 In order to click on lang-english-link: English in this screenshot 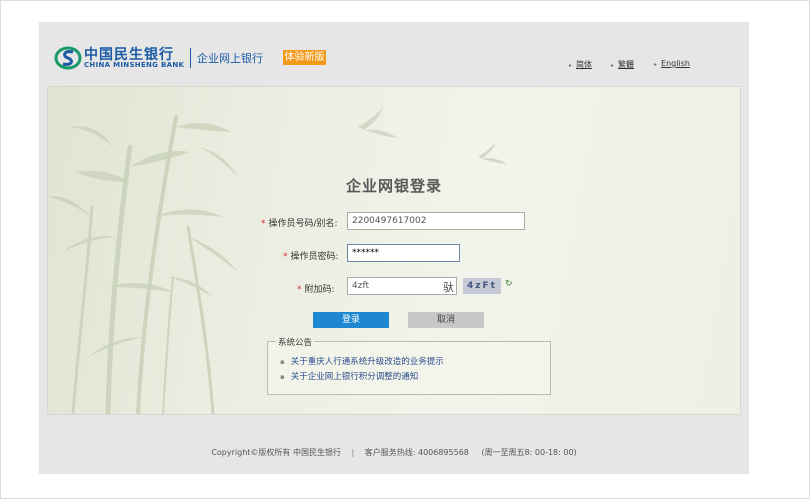, I will do `click(672, 63)`.